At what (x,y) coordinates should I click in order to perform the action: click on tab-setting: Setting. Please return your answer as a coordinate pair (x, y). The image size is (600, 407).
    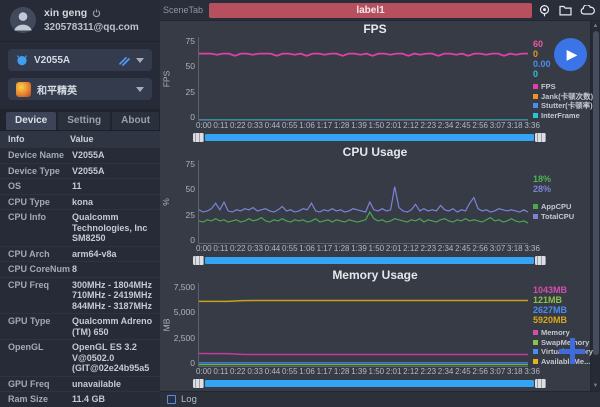
    Looking at the image, I should click on (84, 121).